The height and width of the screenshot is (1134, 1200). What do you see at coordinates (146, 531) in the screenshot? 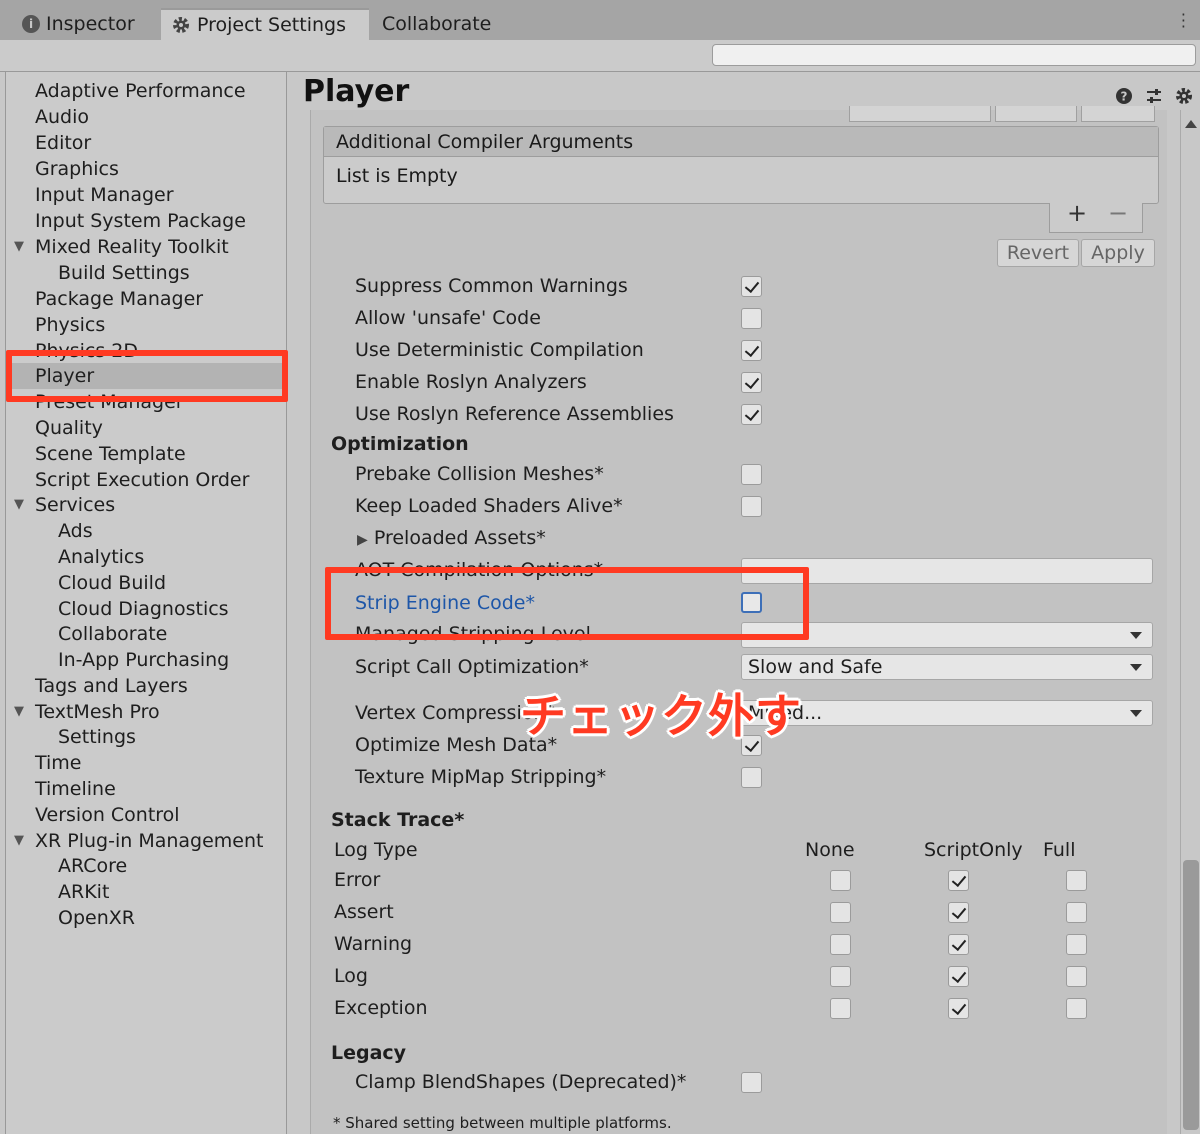
I see `sidebar-item-ads: Ads` at bounding box center [146, 531].